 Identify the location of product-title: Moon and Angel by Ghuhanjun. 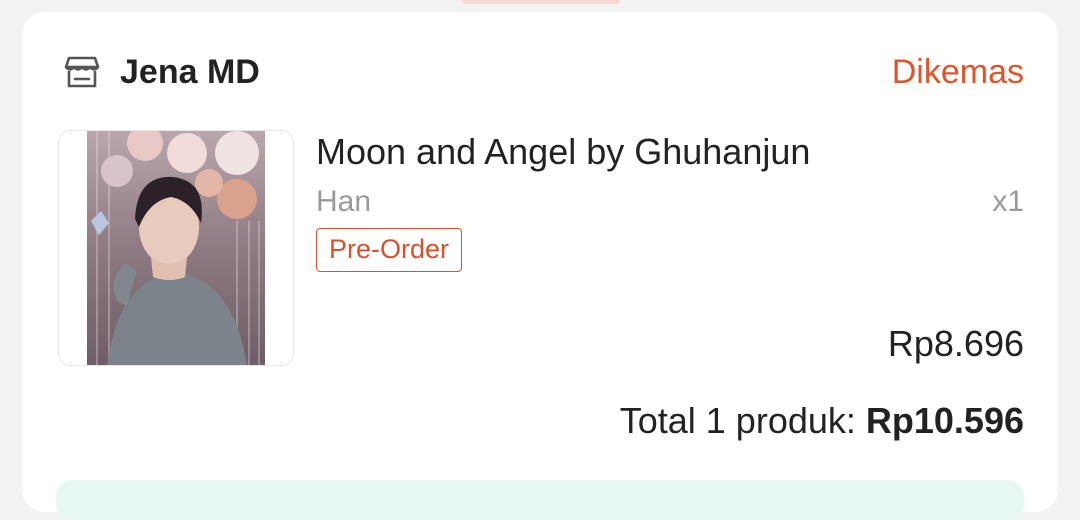
(563, 152).